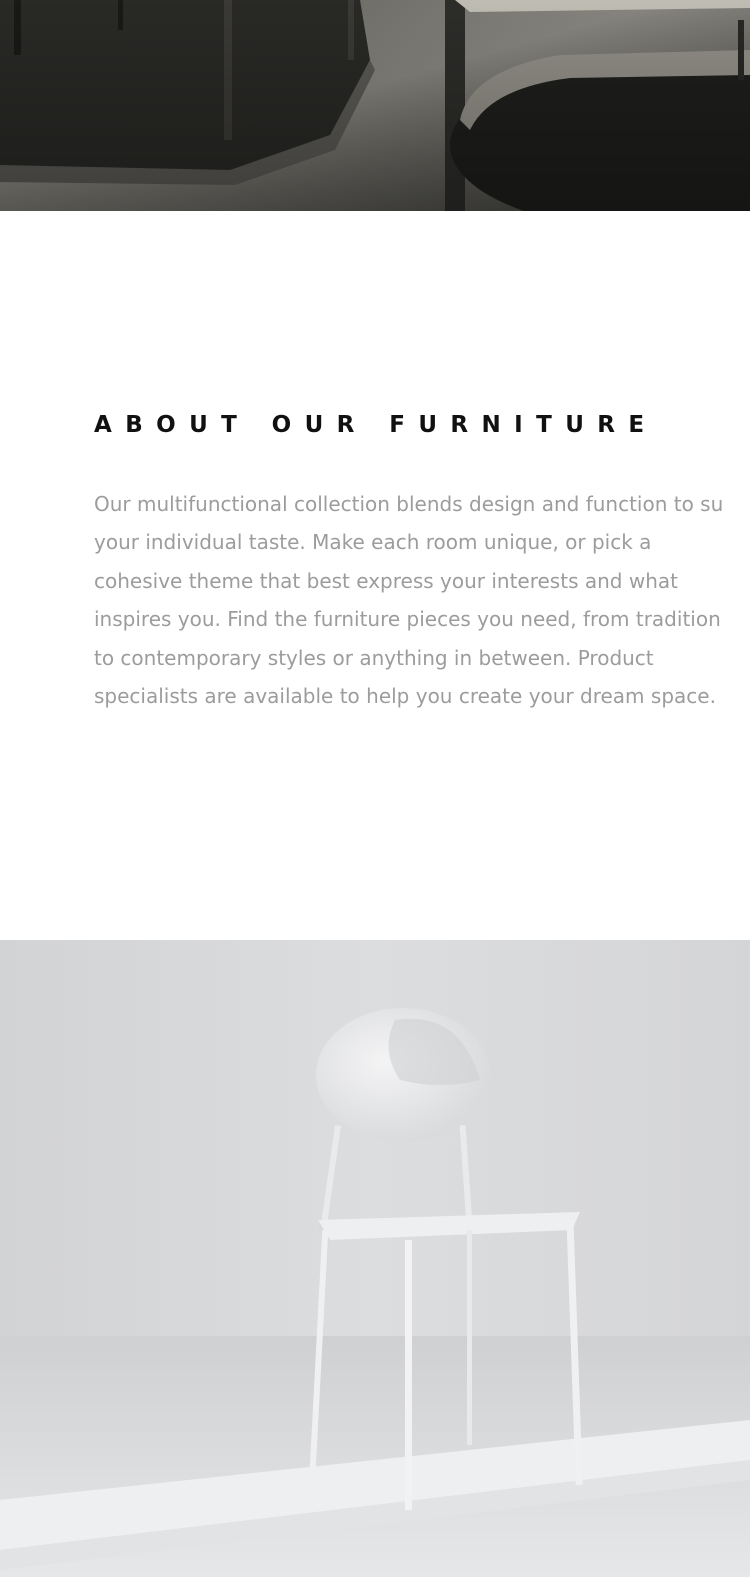  What do you see at coordinates (376, 425) in the screenshot?
I see `about-title: ABOUT OUR FURNITURE` at bounding box center [376, 425].